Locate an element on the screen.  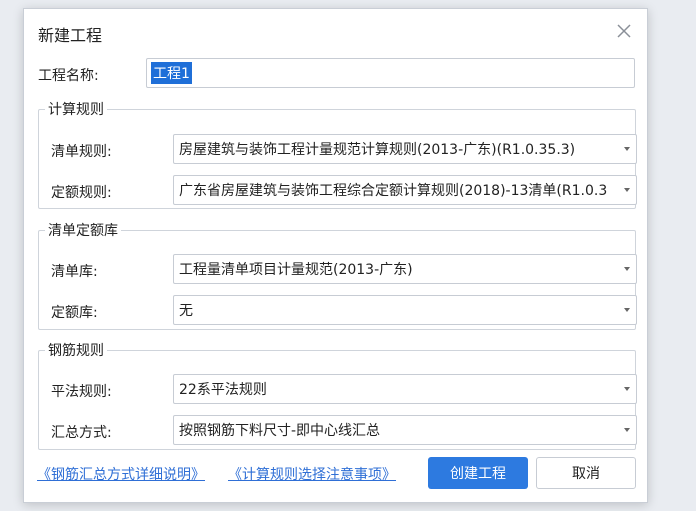
quota-library-select: 无 is located at coordinates (405, 310).